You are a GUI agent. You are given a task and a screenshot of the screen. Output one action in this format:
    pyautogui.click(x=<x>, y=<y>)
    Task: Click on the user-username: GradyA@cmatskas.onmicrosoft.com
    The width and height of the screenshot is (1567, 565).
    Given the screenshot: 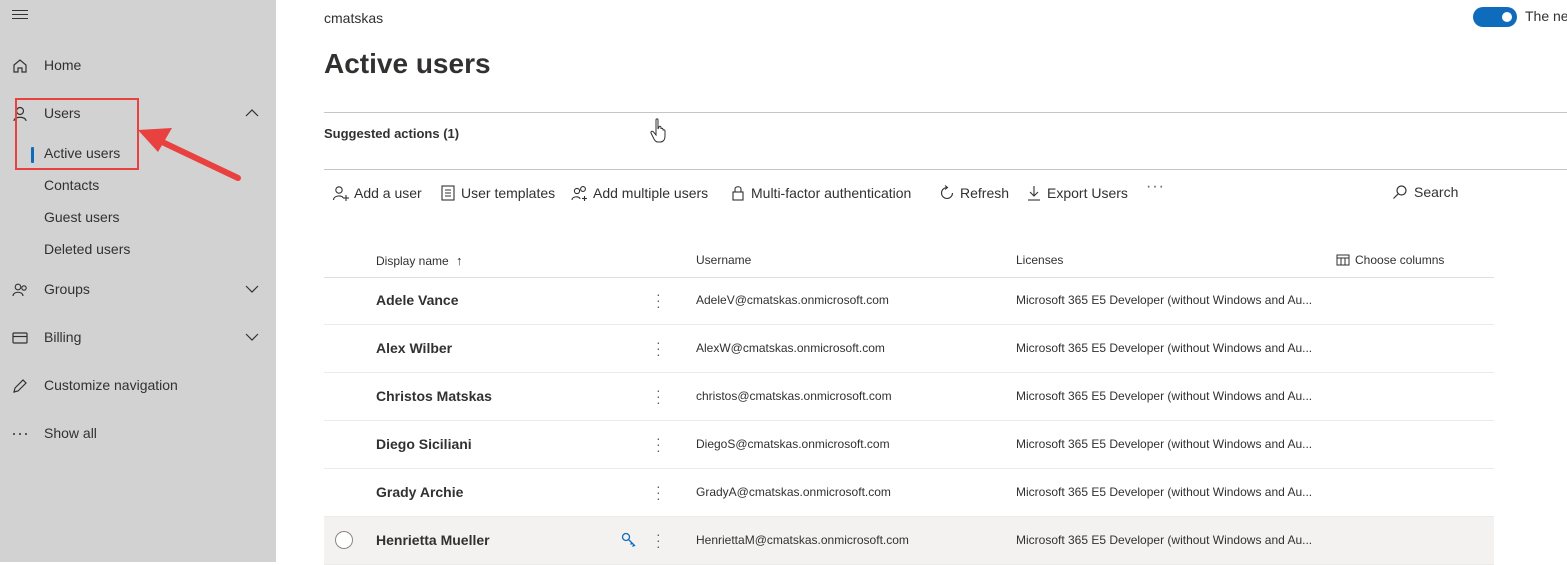 What is the action you would take?
    pyautogui.click(x=793, y=492)
    